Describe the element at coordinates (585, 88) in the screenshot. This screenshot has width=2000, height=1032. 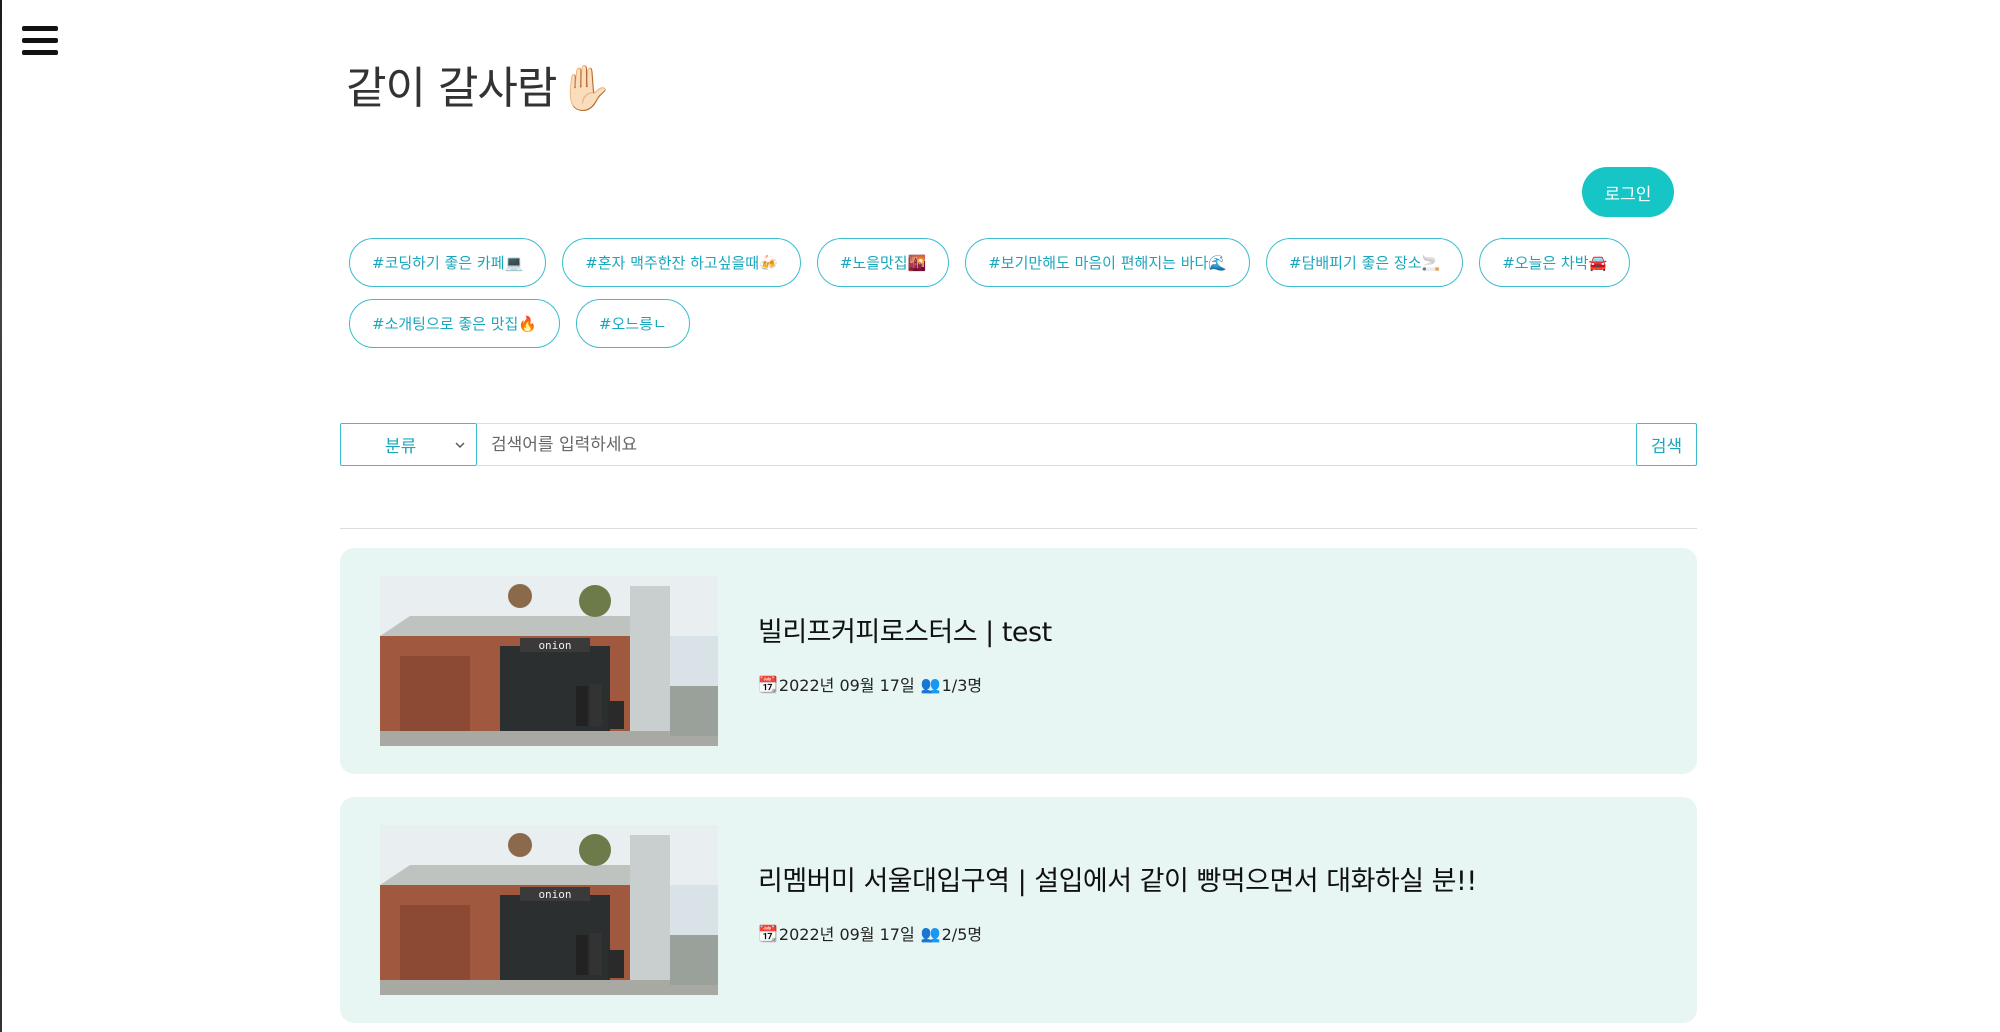
I see `hand-icon: ✋🏻` at that location.